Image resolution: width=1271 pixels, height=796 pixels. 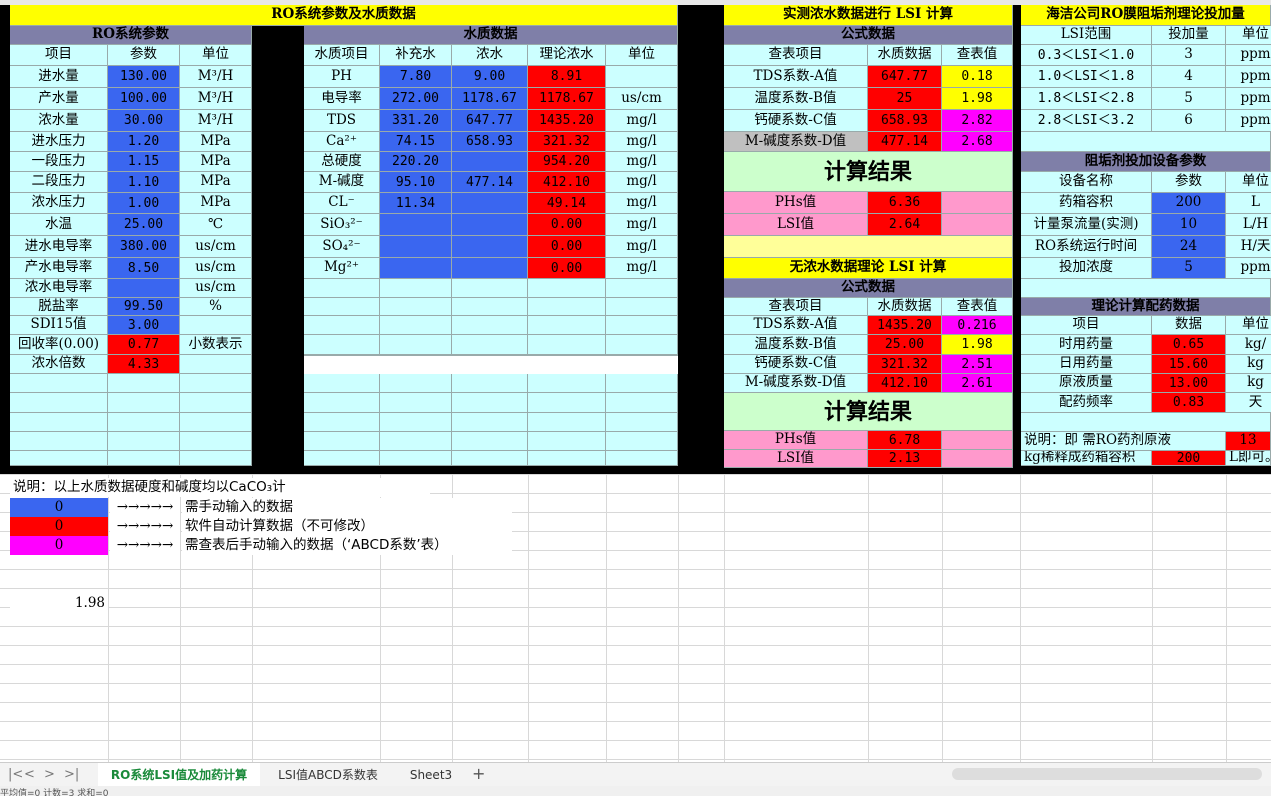 I want to click on equip-unit: ppm, so click(x=1248, y=268).